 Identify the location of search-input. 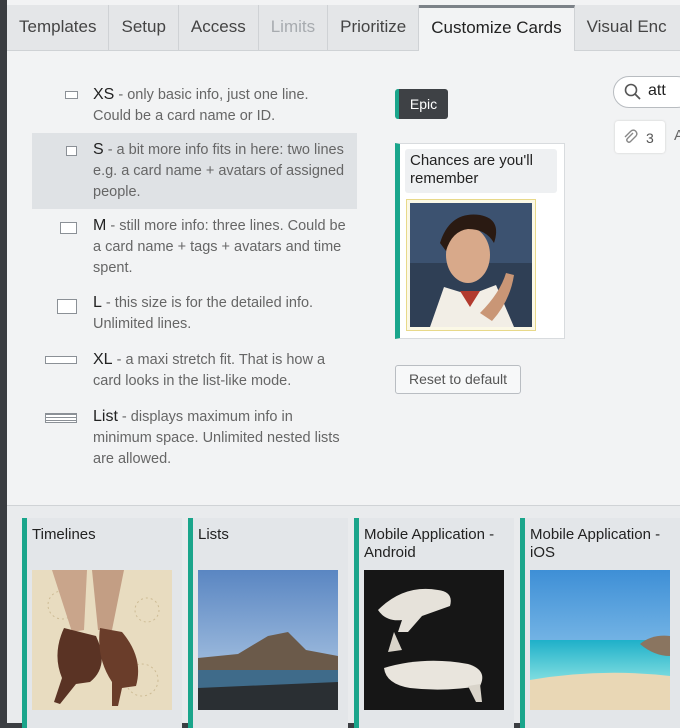
(664, 91).